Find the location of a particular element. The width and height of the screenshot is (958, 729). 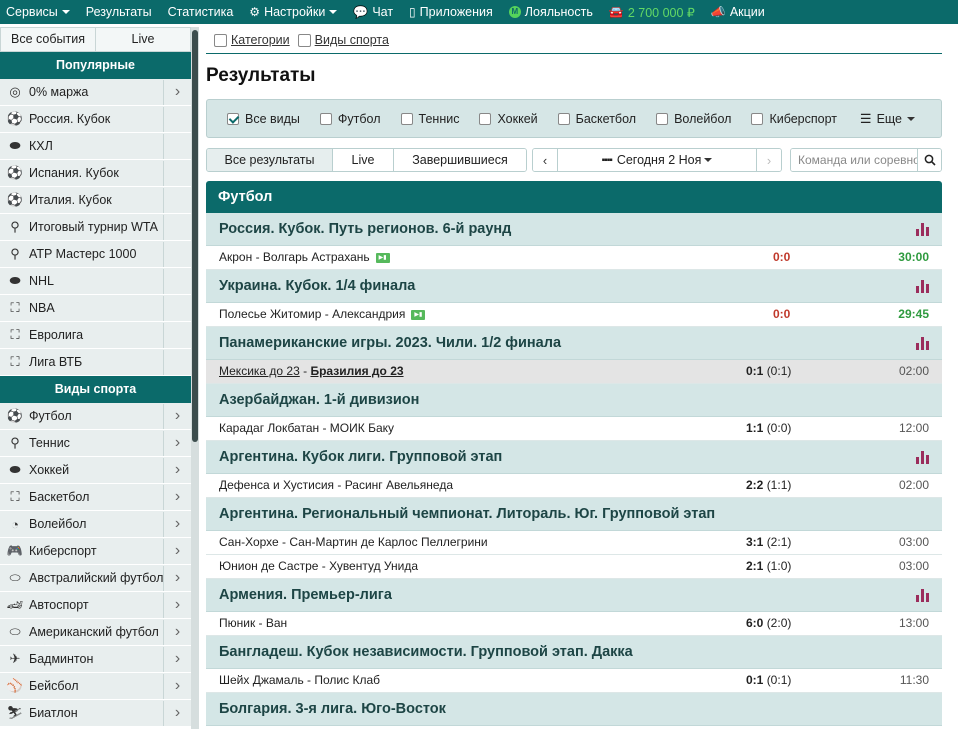

sidebar-item-popular-7: ⬬ NHL is located at coordinates (95, 281).